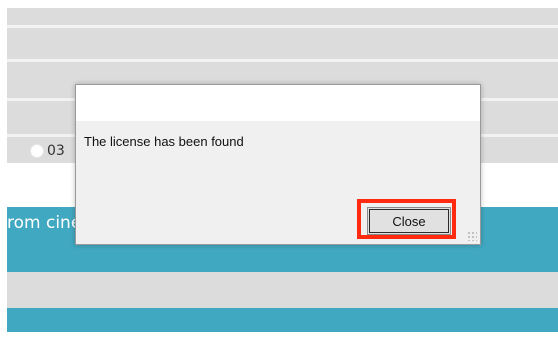 The height and width of the screenshot is (338, 558). Describe the element at coordinates (56, 151) in the screenshot. I see `radio-option-label: 03` at that location.